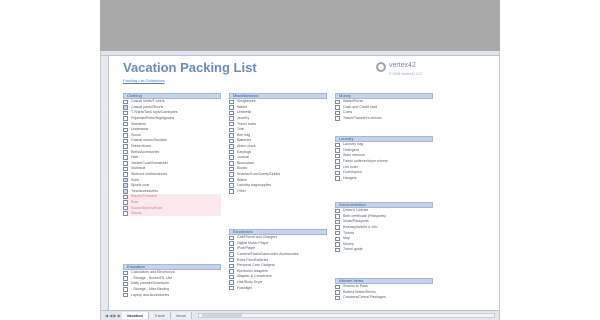  What do you see at coordinates (278, 192) in the screenshot?
I see `checklist-item: Other` at bounding box center [278, 192].